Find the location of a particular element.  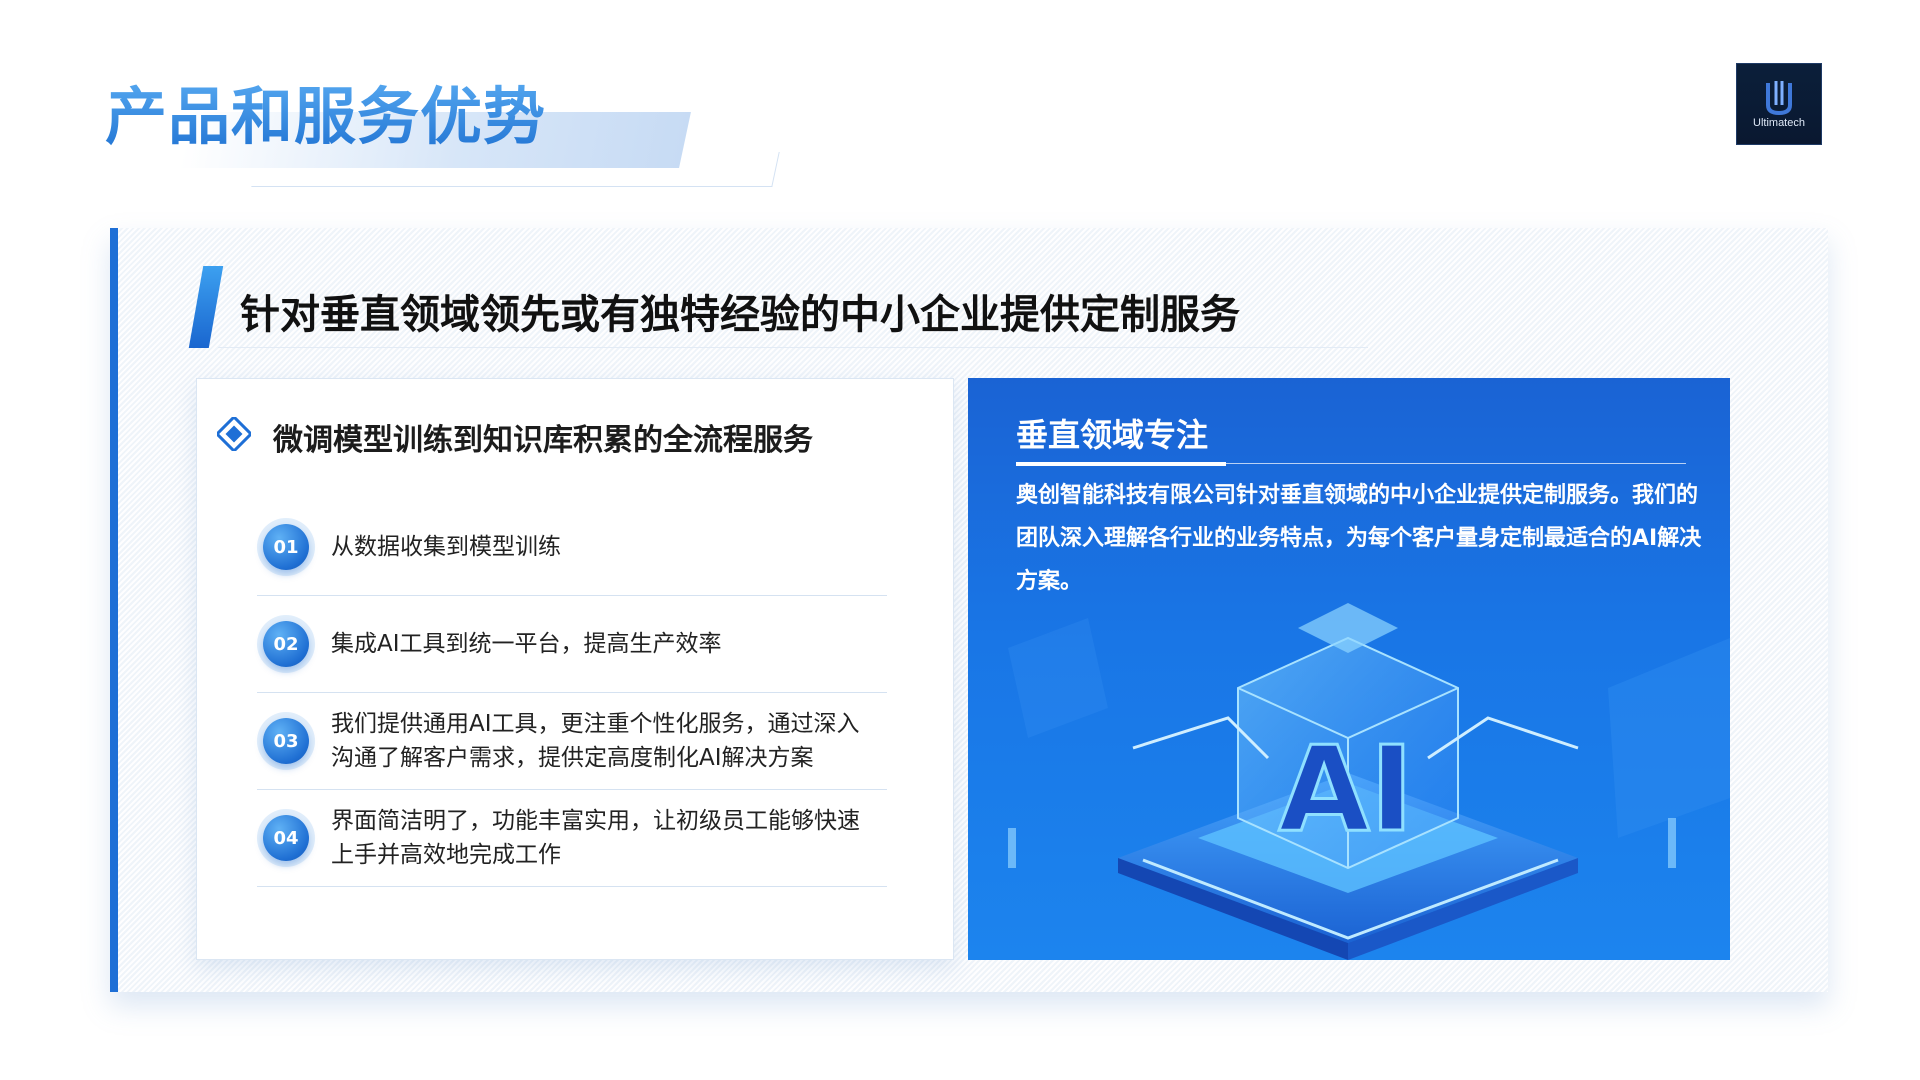

logo-text: Ultimatech is located at coordinates (1779, 123).